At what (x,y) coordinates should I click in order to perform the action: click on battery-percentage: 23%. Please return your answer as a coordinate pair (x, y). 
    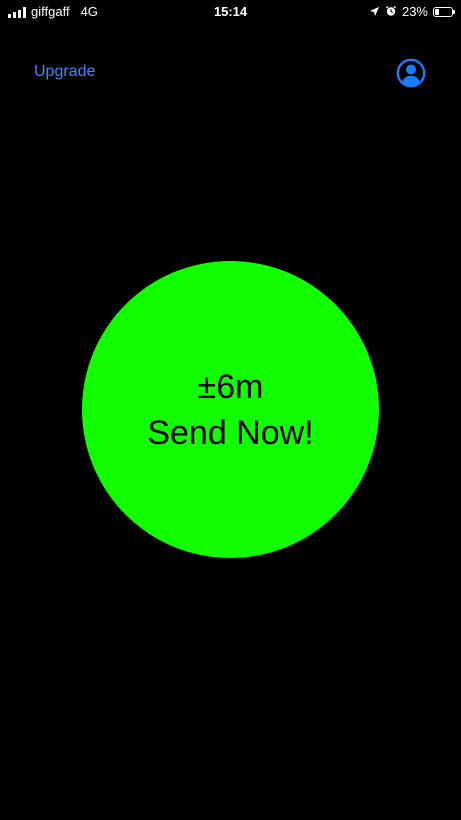
    Looking at the image, I should click on (414, 11).